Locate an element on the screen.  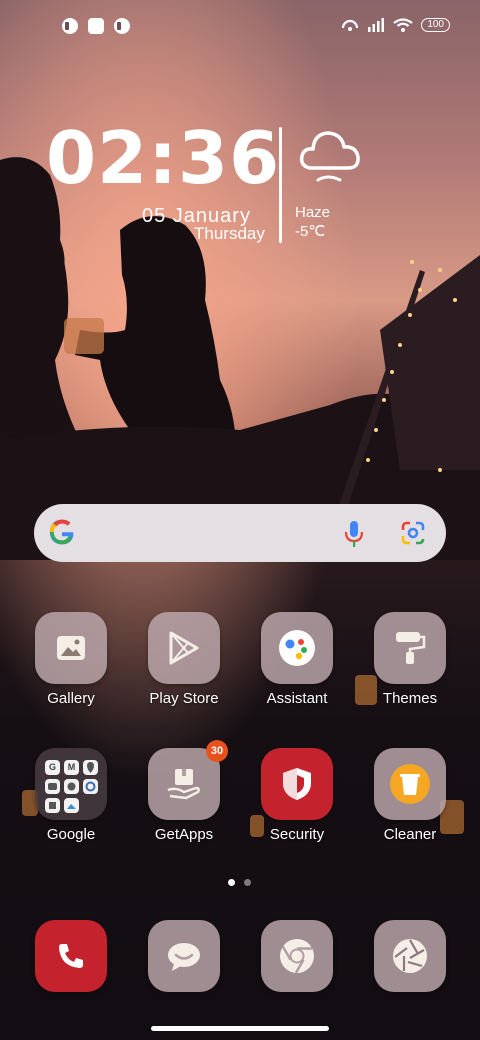
app-google-folder: G M Google is located at coordinates (71, 795).